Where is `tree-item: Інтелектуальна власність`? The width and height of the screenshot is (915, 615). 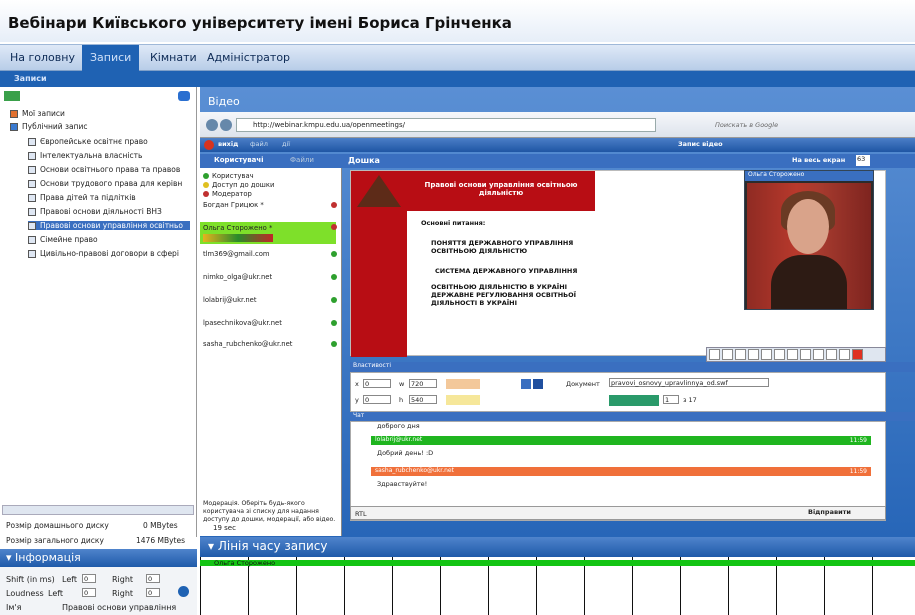
tree-item: Інтелектуальна власність is located at coordinates (109, 155).